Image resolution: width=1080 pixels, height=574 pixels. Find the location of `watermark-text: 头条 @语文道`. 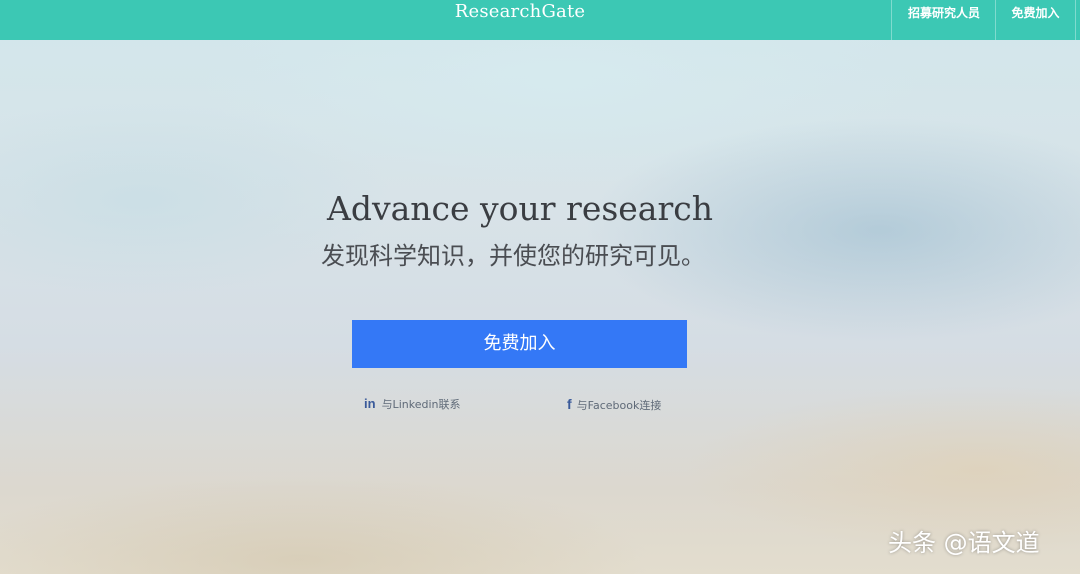

watermark-text: 头条 @语文道 is located at coordinates (964, 543).